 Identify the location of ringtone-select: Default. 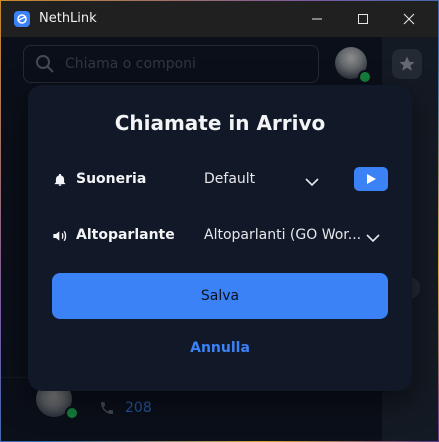
(229, 179).